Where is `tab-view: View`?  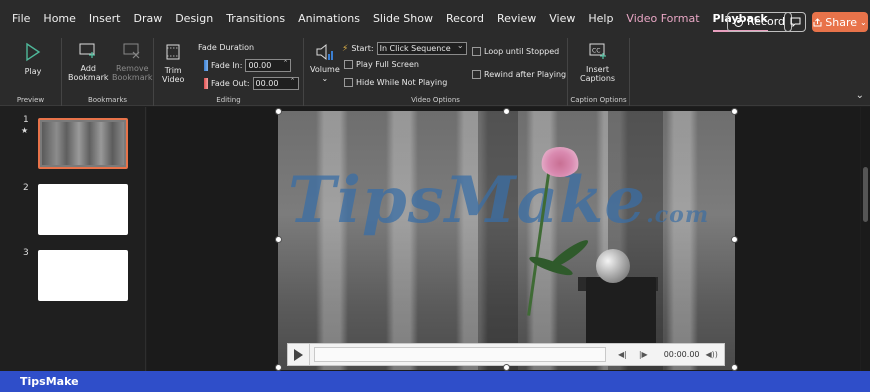 tab-view: View is located at coordinates (562, 19).